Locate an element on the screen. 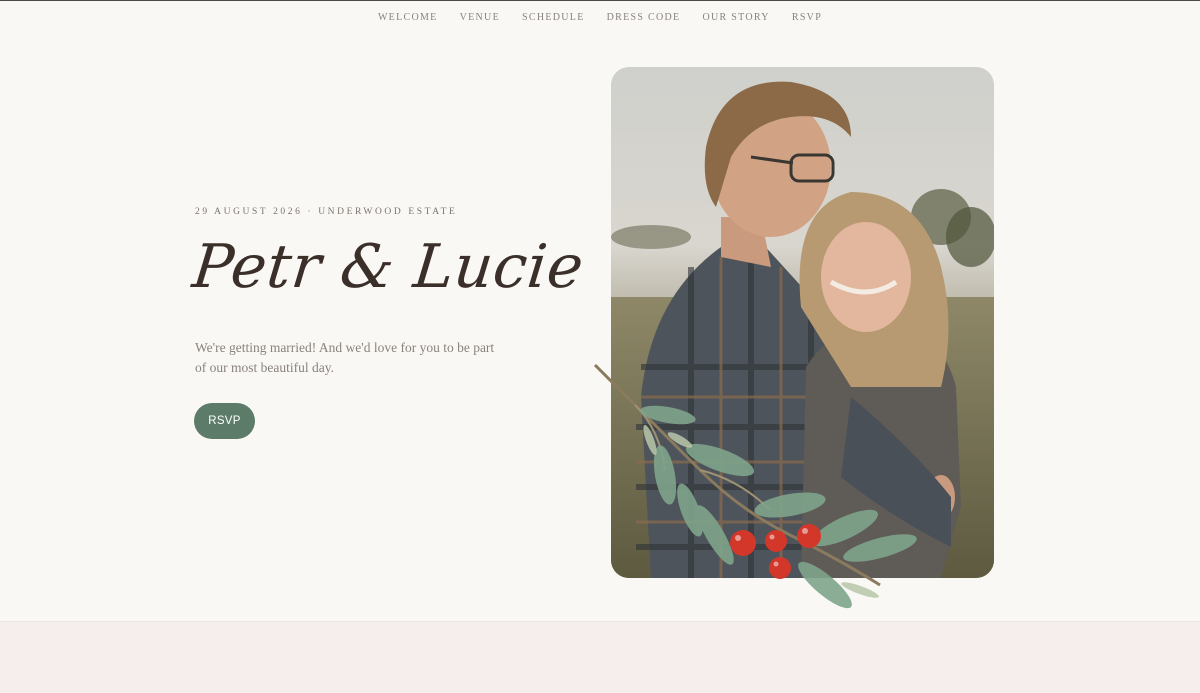 Image resolution: width=1200 pixels, height=693 pixels. nav-link-our-story: OUR STORY is located at coordinates (735, 17).